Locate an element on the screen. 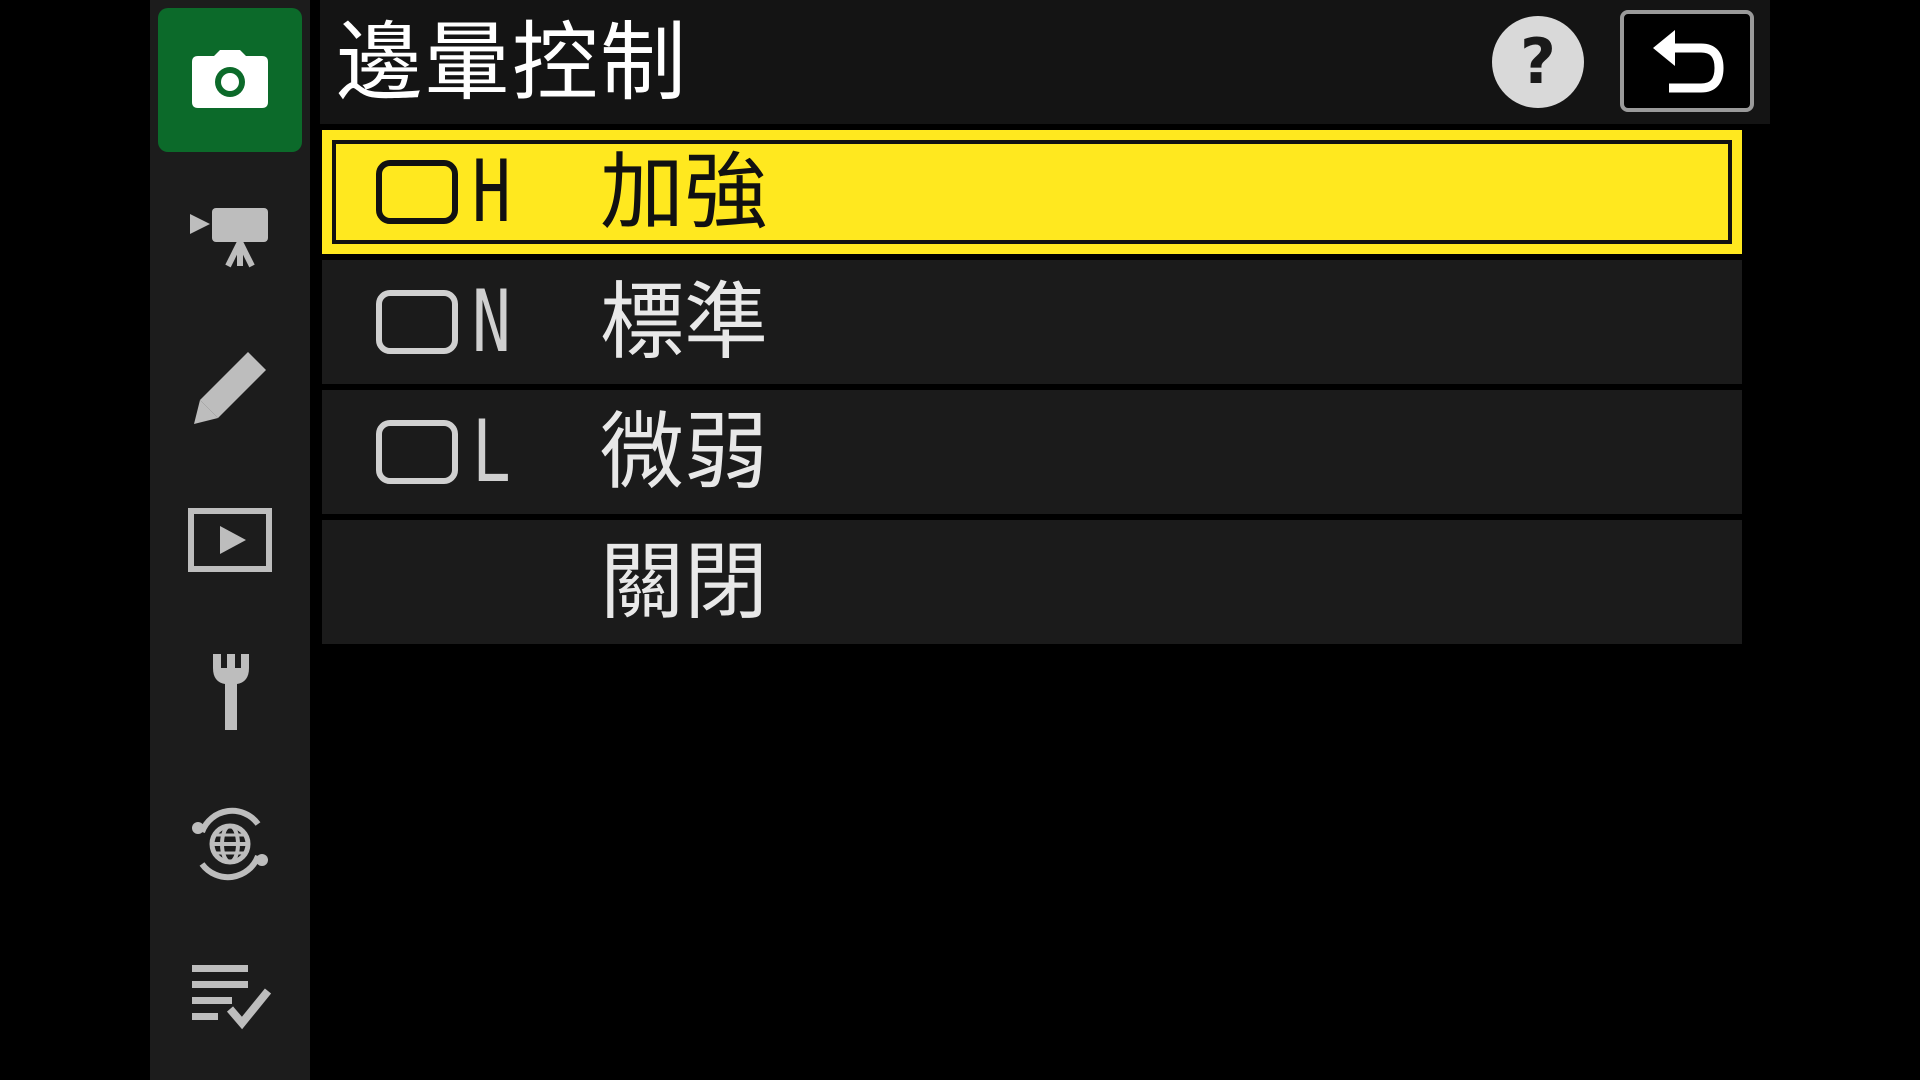 Image resolution: width=1920 pixels, height=1080 pixels. option-code: N is located at coordinates (491, 322).